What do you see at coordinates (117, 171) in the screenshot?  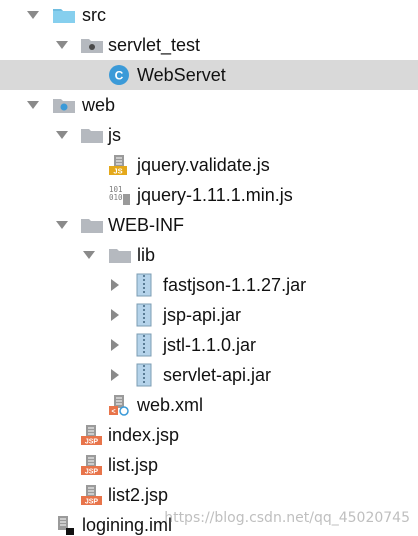 I see `svg-text: JS` at bounding box center [117, 171].